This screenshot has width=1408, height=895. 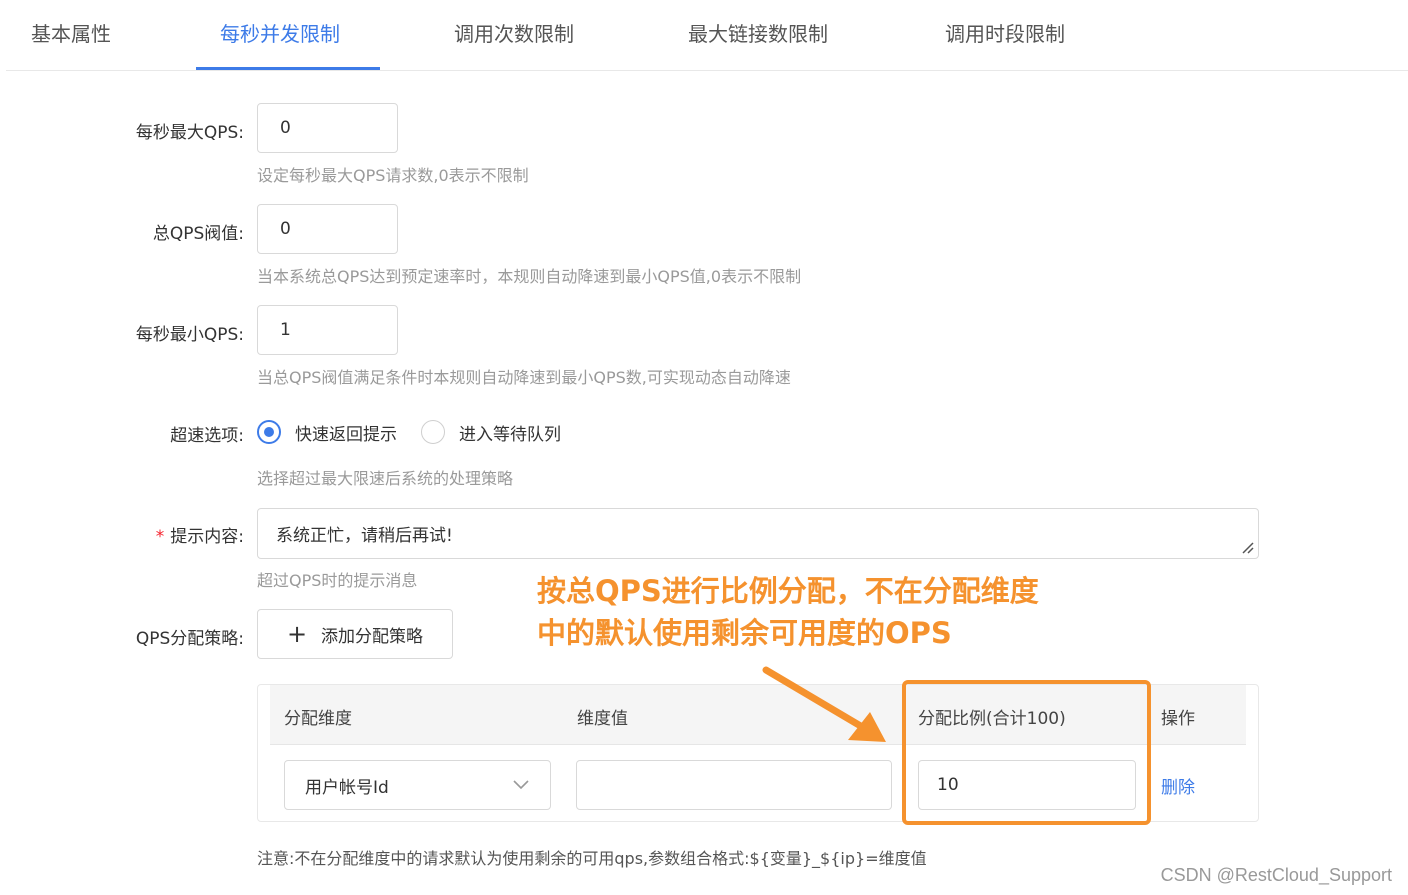 I want to click on annotation-text: 按总QPS进行比例分配，不在分配维度 中的默认使用剩余可用度的OPS, so click(x=788, y=612).